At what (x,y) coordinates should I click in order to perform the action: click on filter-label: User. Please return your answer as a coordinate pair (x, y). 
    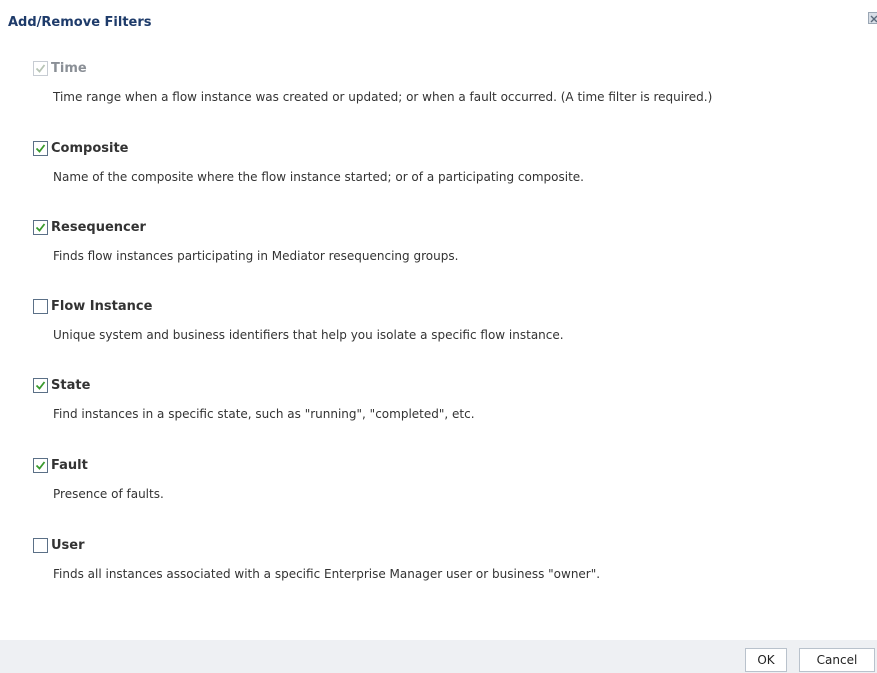
    Looking at the image, I should click on (68, 545).